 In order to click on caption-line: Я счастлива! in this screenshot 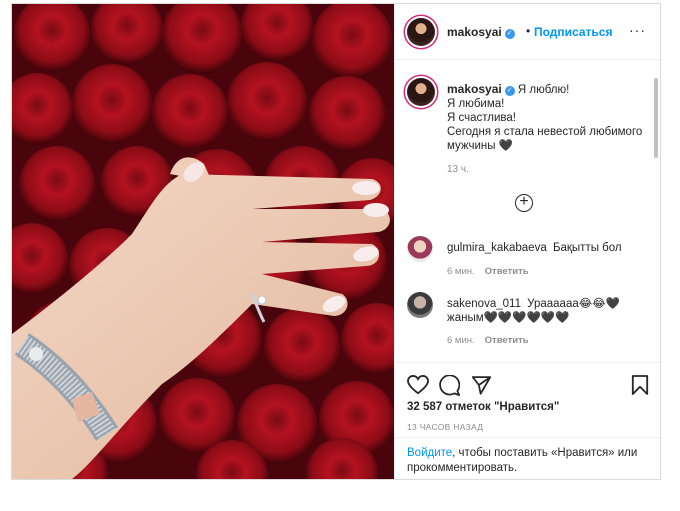, I will do `click(481, 118)`.